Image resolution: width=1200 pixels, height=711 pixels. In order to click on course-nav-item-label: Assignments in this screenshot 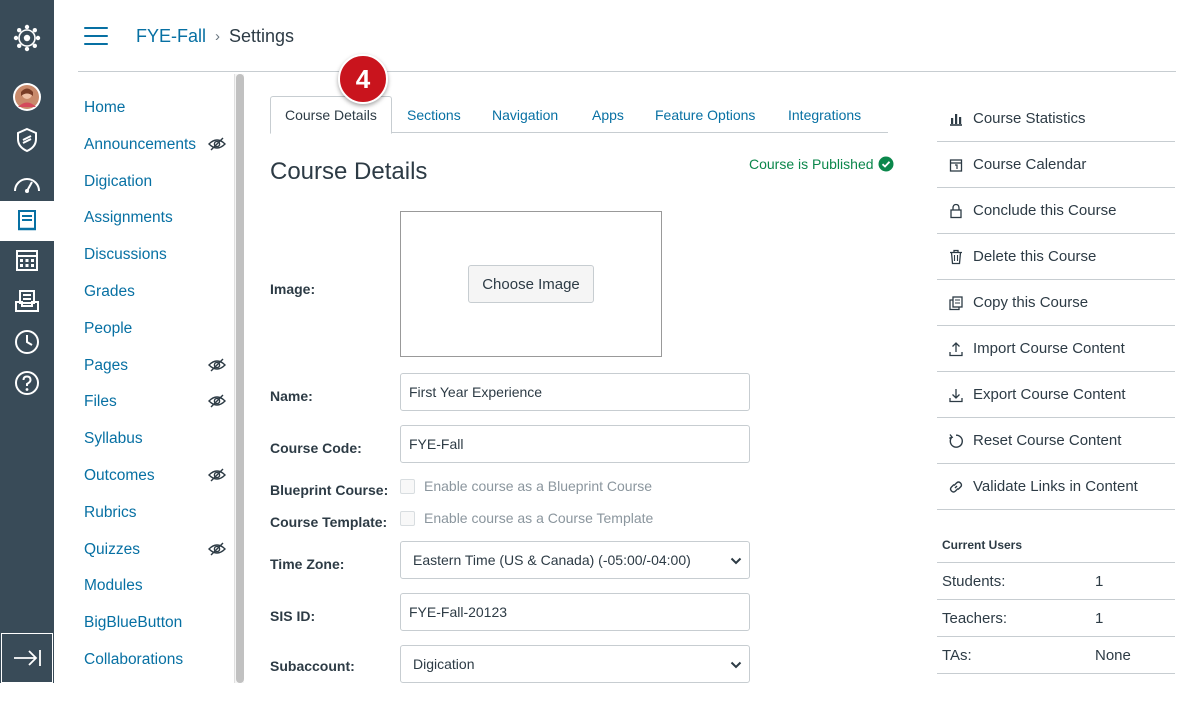, I will do `click(128, 218)`.